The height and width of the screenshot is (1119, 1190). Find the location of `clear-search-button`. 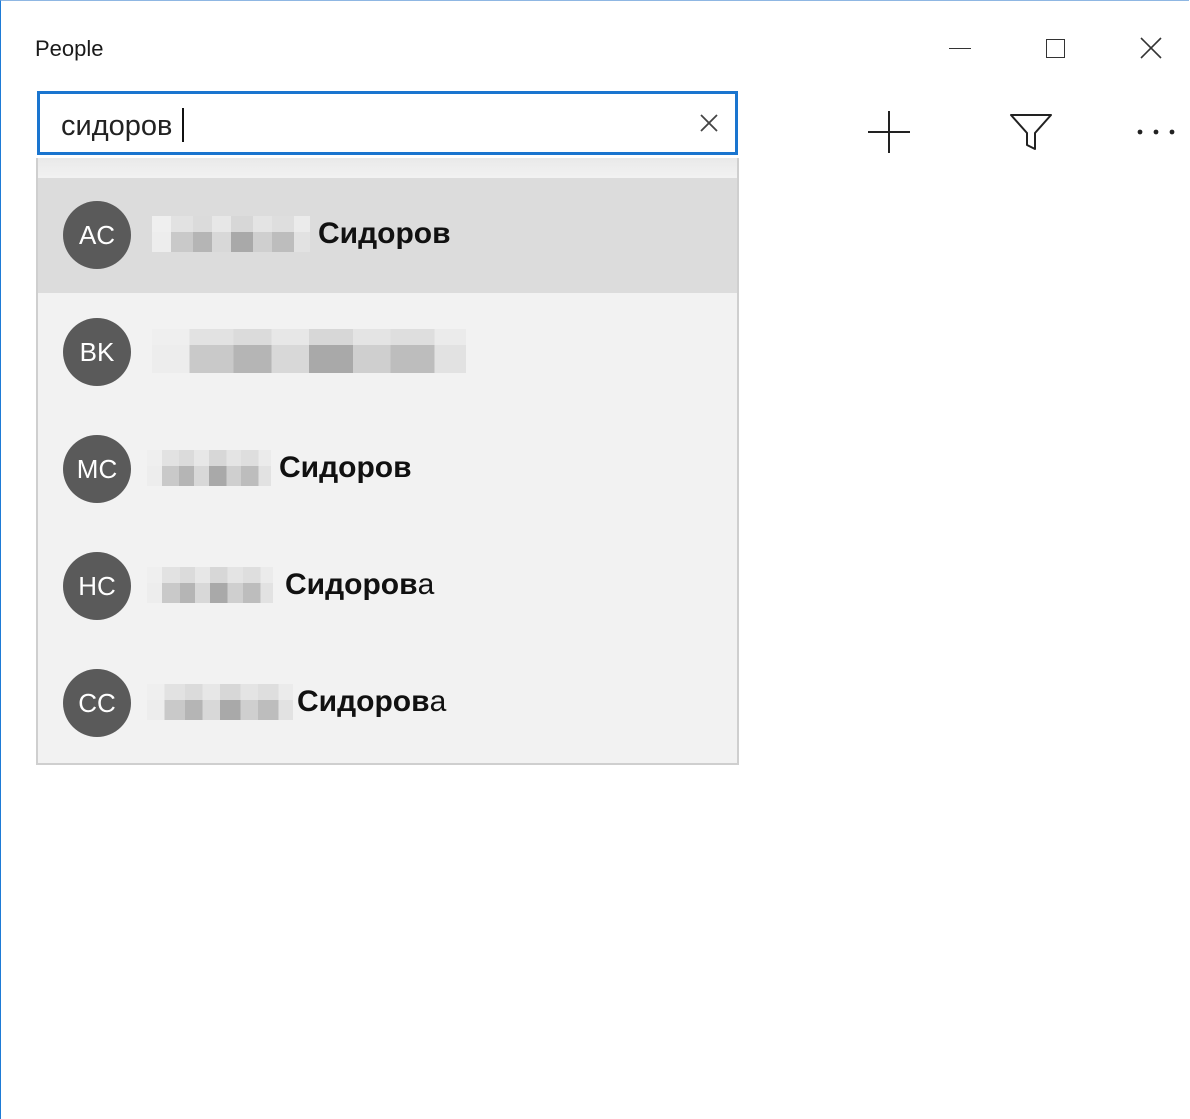

clear-search-button is located at coordinates (709, 123).